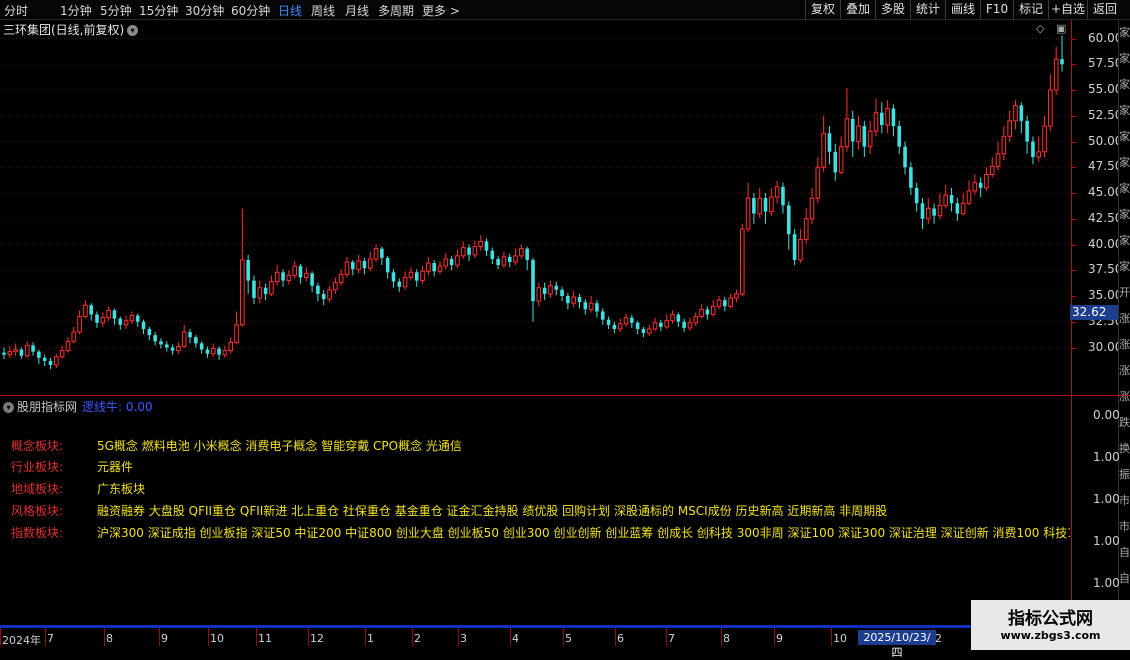 The image size is (1130, 660). Describe the element at coordinates (1030, 9) in the screenshot. I see `mark-button: 标记` at that location.